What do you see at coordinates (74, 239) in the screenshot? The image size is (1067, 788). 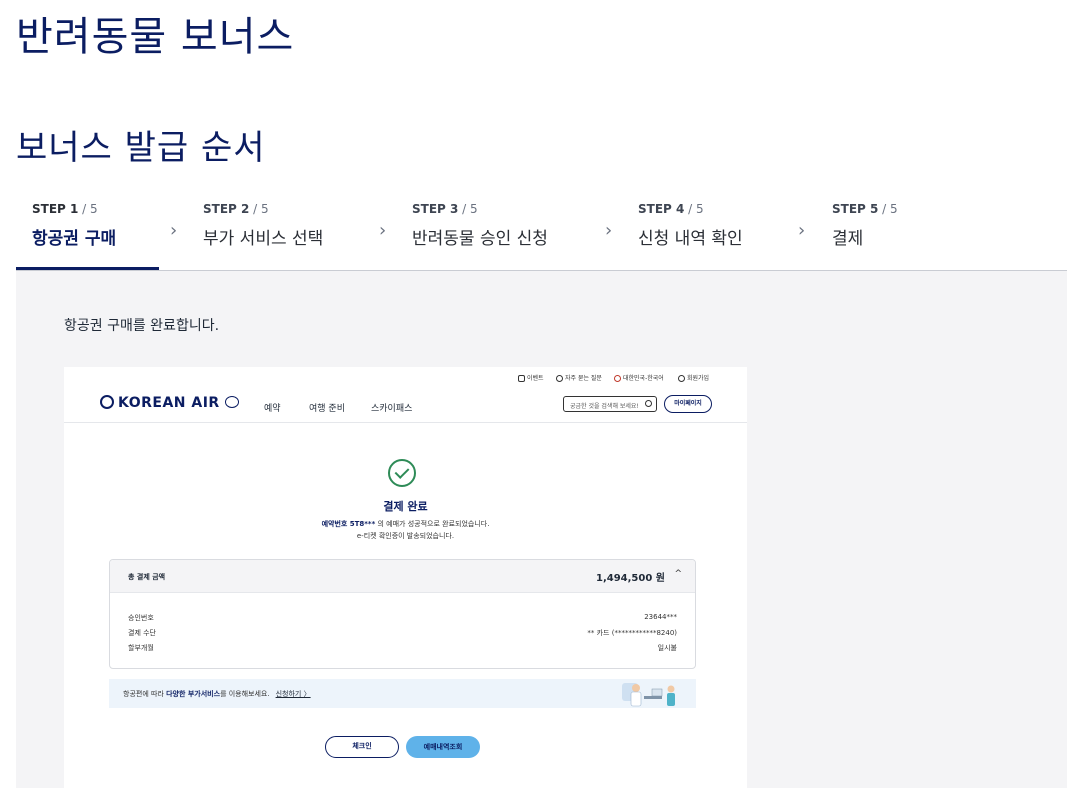 I see `step-1-label: 항공권 구매` at bounding box center [74, 239].